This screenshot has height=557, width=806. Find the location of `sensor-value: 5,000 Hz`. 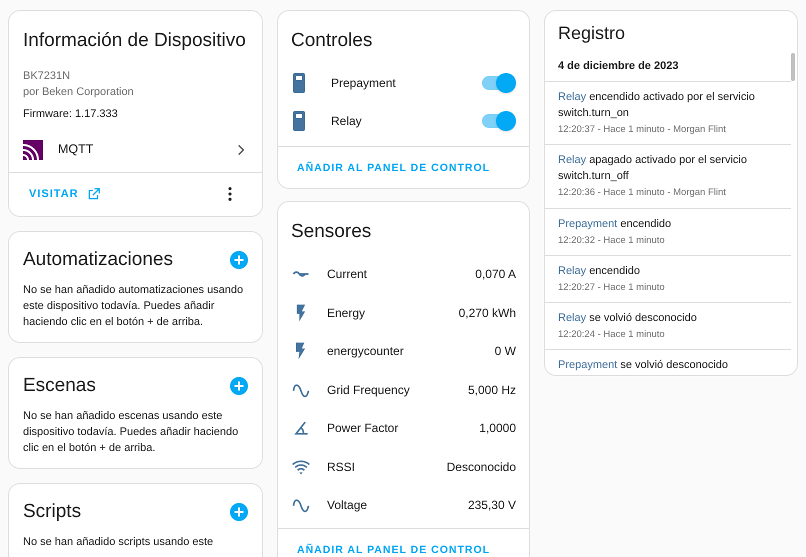

sensor-value: 5,000 Hz is located at coordinates (492, 390).